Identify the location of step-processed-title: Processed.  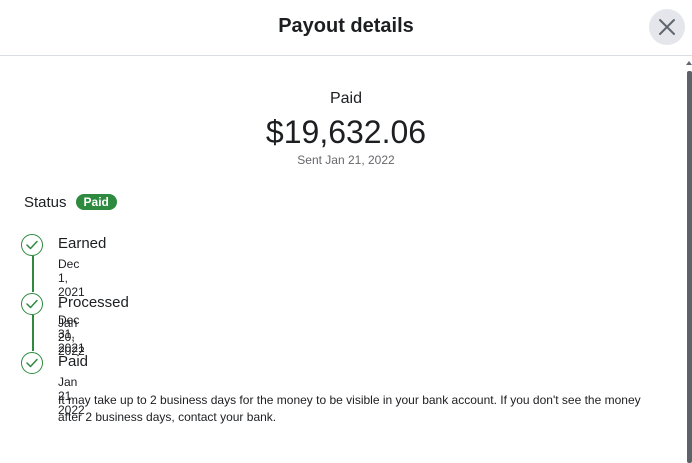
(93, 302).